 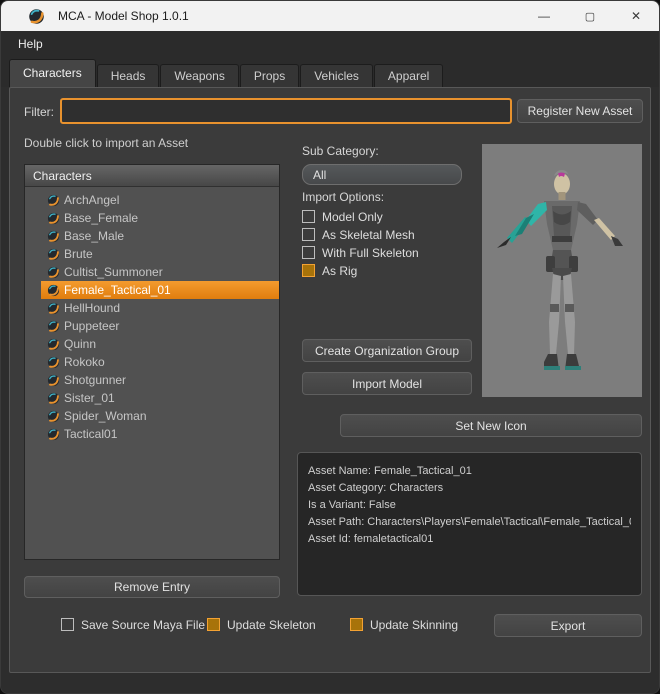 What do you see at coordinates (160, 362) in the screenshot?
I see `list-item: Rokoko` at bounding box center [160, 362].